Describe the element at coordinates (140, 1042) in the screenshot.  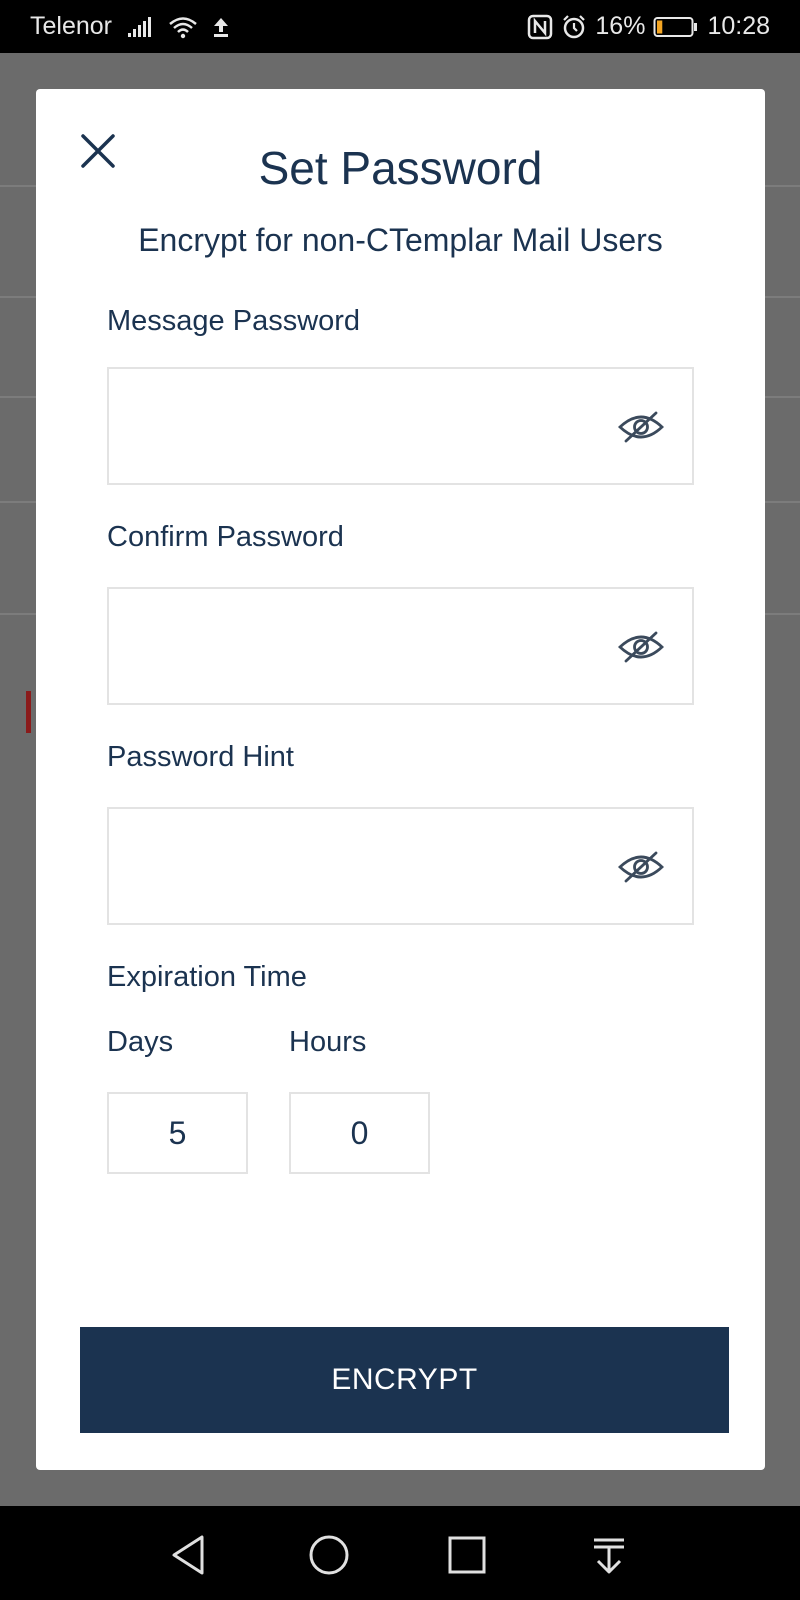
I see `days-label: Days` at that location.